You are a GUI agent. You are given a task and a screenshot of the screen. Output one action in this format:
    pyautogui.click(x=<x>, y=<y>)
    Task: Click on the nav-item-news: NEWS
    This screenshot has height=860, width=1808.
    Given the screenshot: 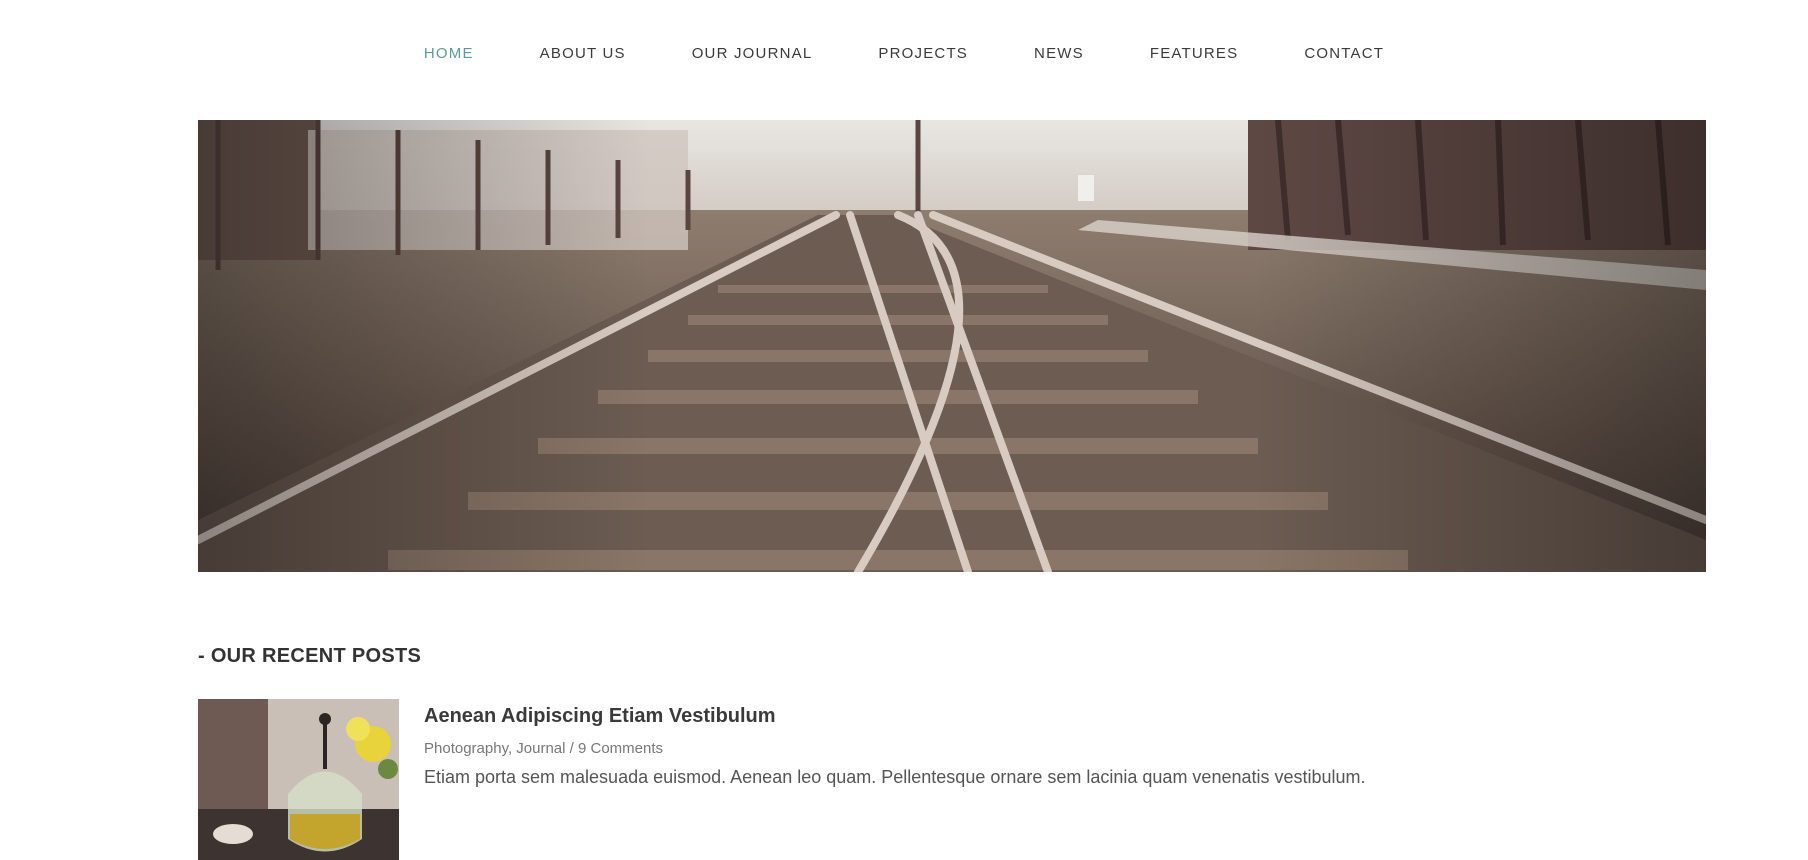 What is the action you would take?
    pyautogui.click(x=1059, y=53)
    